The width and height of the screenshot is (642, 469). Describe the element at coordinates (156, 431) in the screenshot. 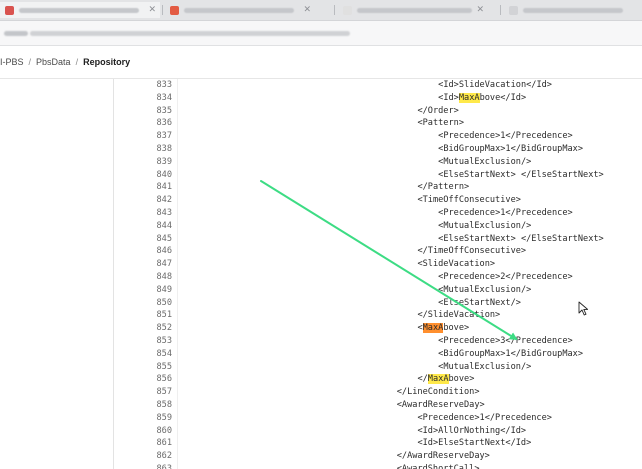

I see `line-number: 860` at that location.